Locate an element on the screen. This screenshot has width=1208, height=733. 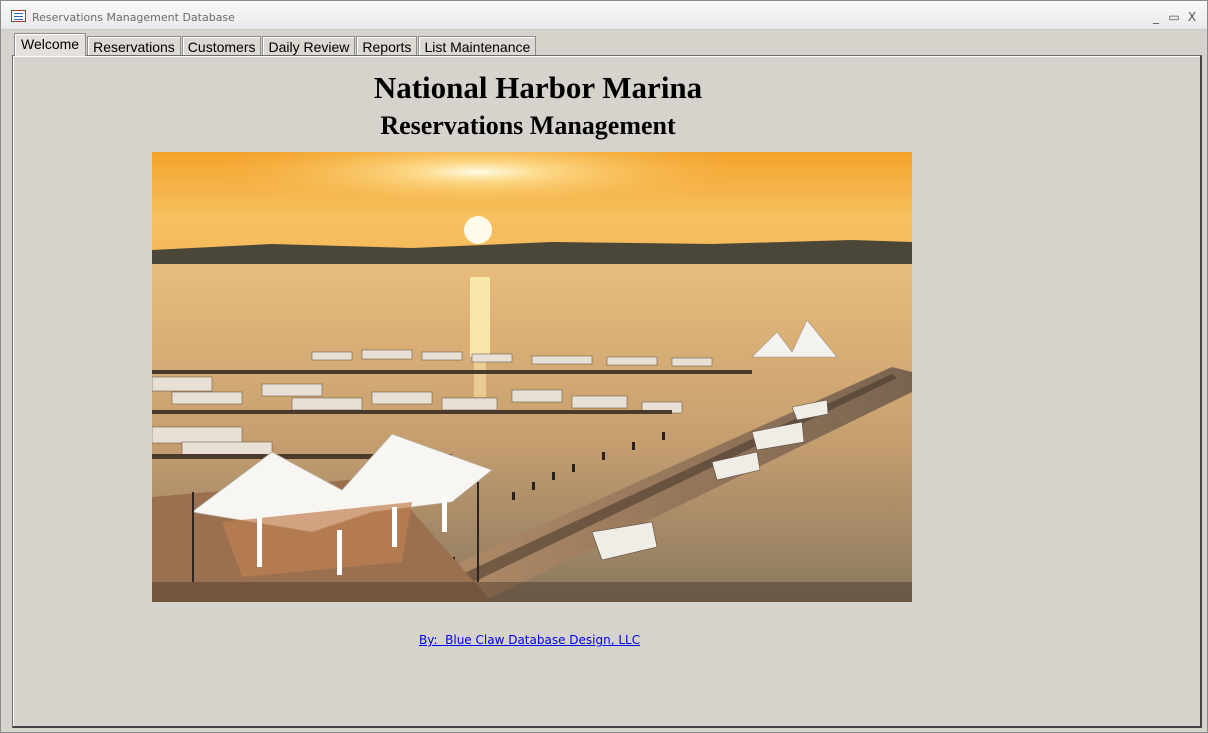
page-subtitle: Reservations Management is located at coordinates (528, 125).